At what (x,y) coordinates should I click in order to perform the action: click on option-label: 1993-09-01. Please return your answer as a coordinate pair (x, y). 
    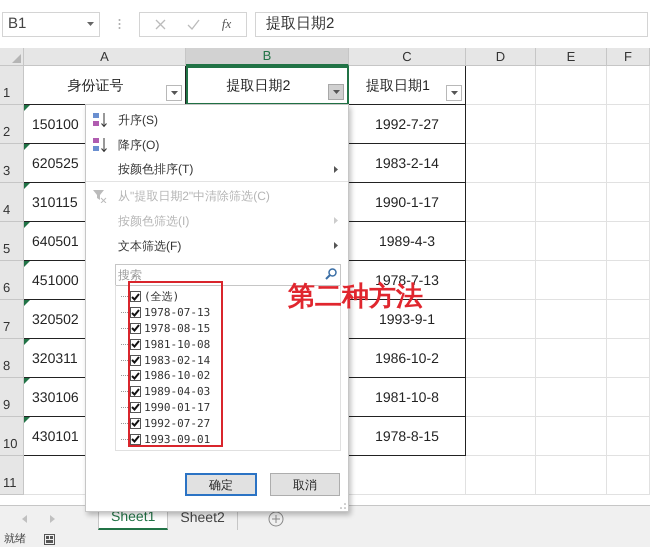
    Looking at the image, I should click on (177, 439).